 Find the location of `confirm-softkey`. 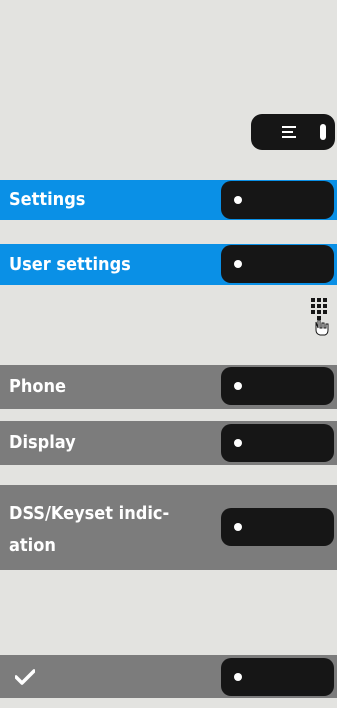

confirm-softkey is located at coordinates (277, 677).